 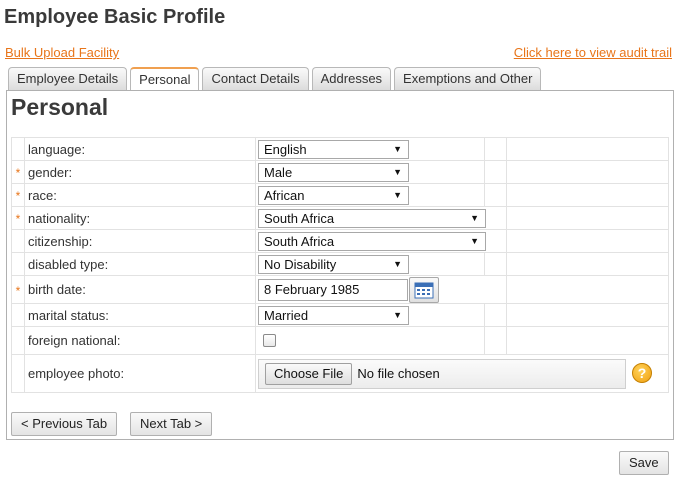 I want to click on save-button: Save, so click(x=644, y=463).